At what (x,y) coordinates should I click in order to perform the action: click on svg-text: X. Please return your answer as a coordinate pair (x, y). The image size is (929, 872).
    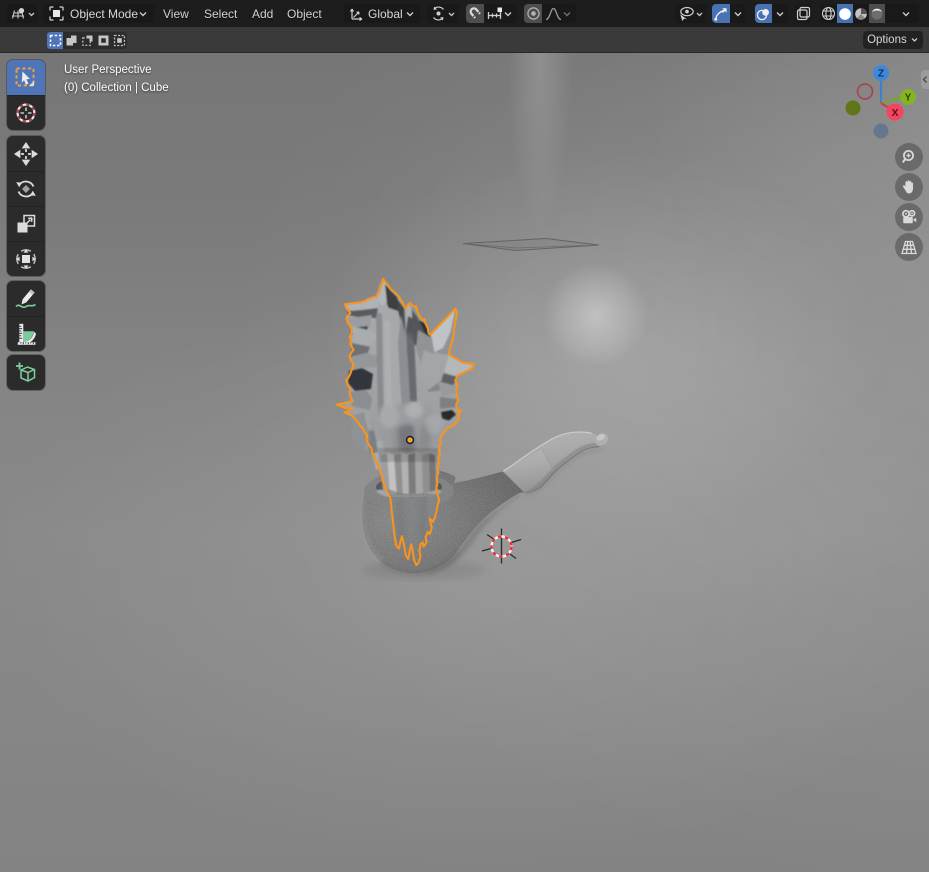
    Looking at the image, I should click on (894, 113).